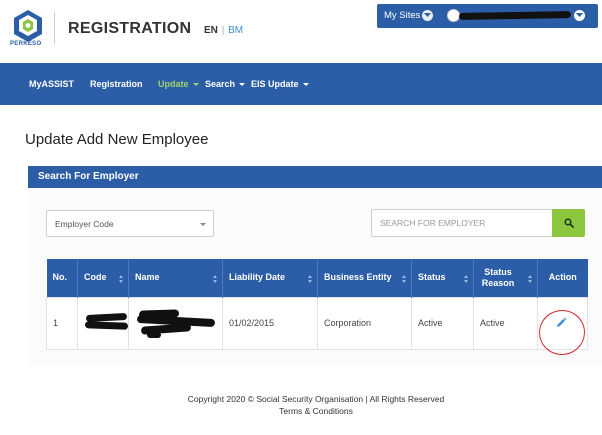 Image resolution: width=602 pixels, height=435 pixels. I want to click on cell-business-entity: Corporation, so click(364, 323).